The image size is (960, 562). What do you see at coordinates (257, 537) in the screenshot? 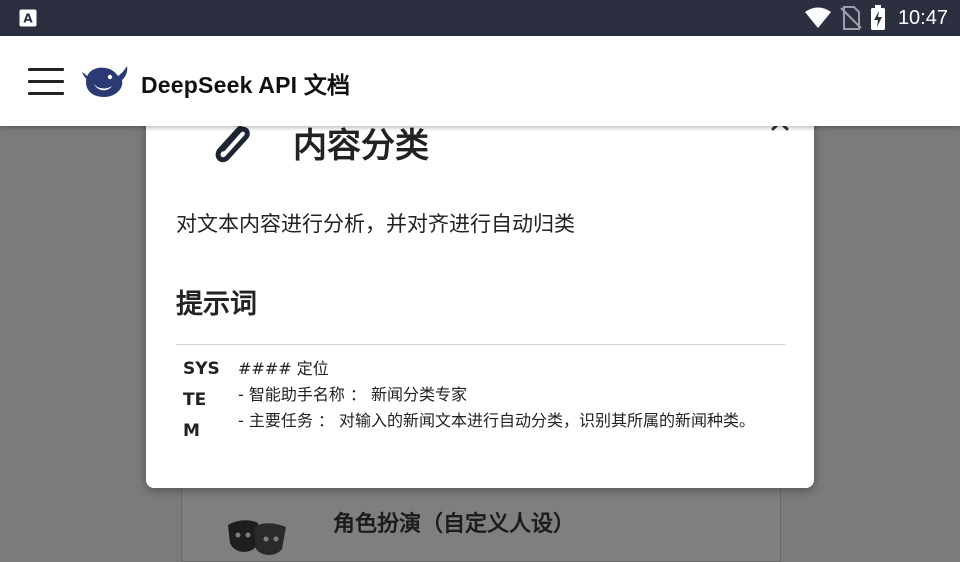
I see `theater-masks-icon` at bounding box center [257, 537].